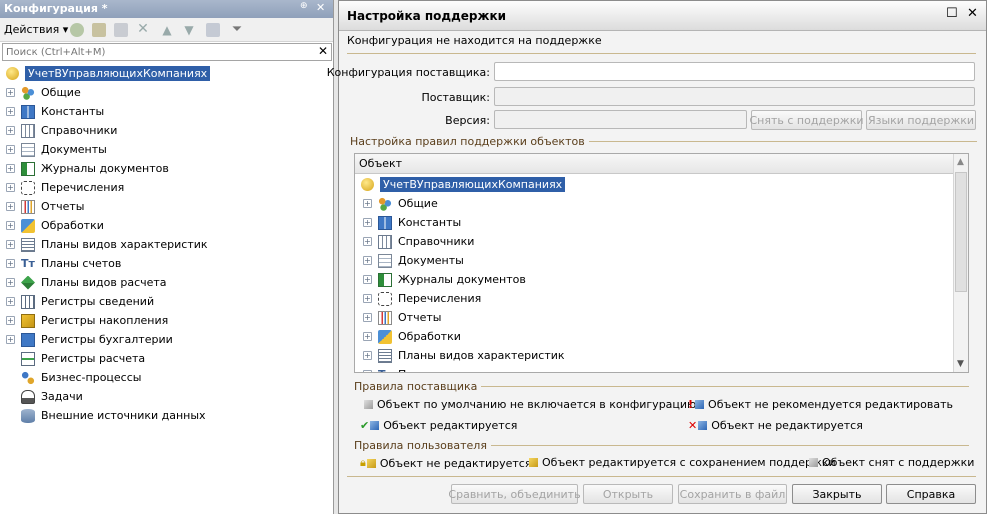 The image size is (987, 514). What do you see at coordinates (73, 377) in the screenshot?
I see `tree-item: Бизнес-процессы` at bounding box center [73, 377].